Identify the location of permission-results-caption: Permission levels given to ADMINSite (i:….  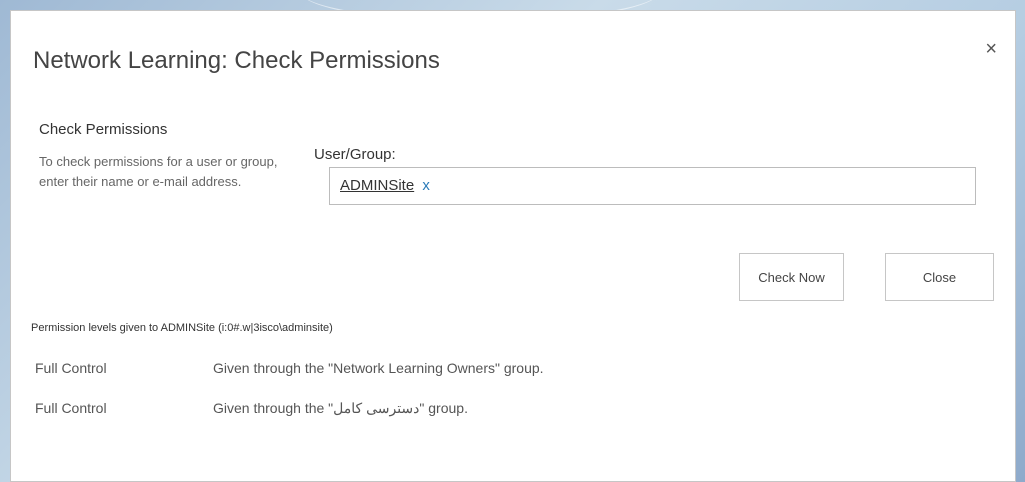
(182, 328).